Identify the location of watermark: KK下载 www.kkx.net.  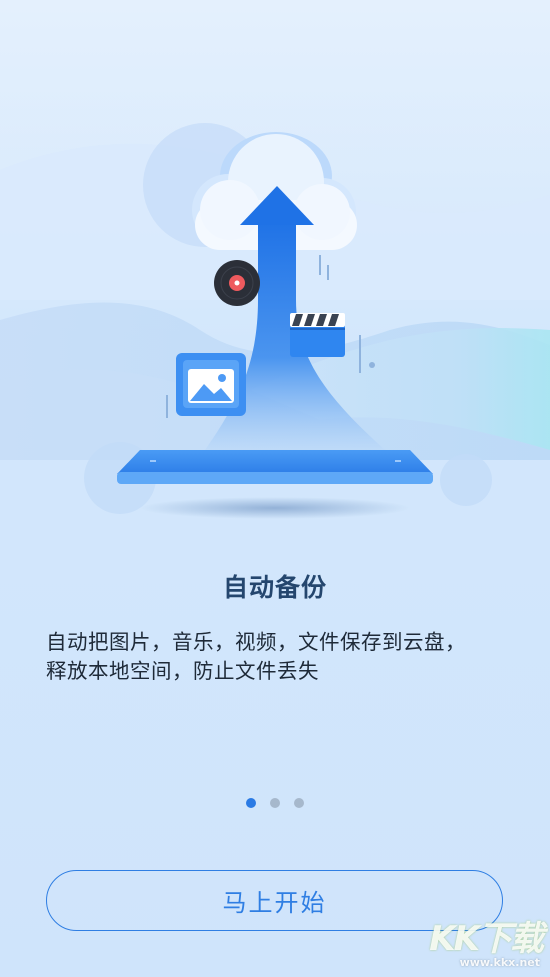
(484, 941).